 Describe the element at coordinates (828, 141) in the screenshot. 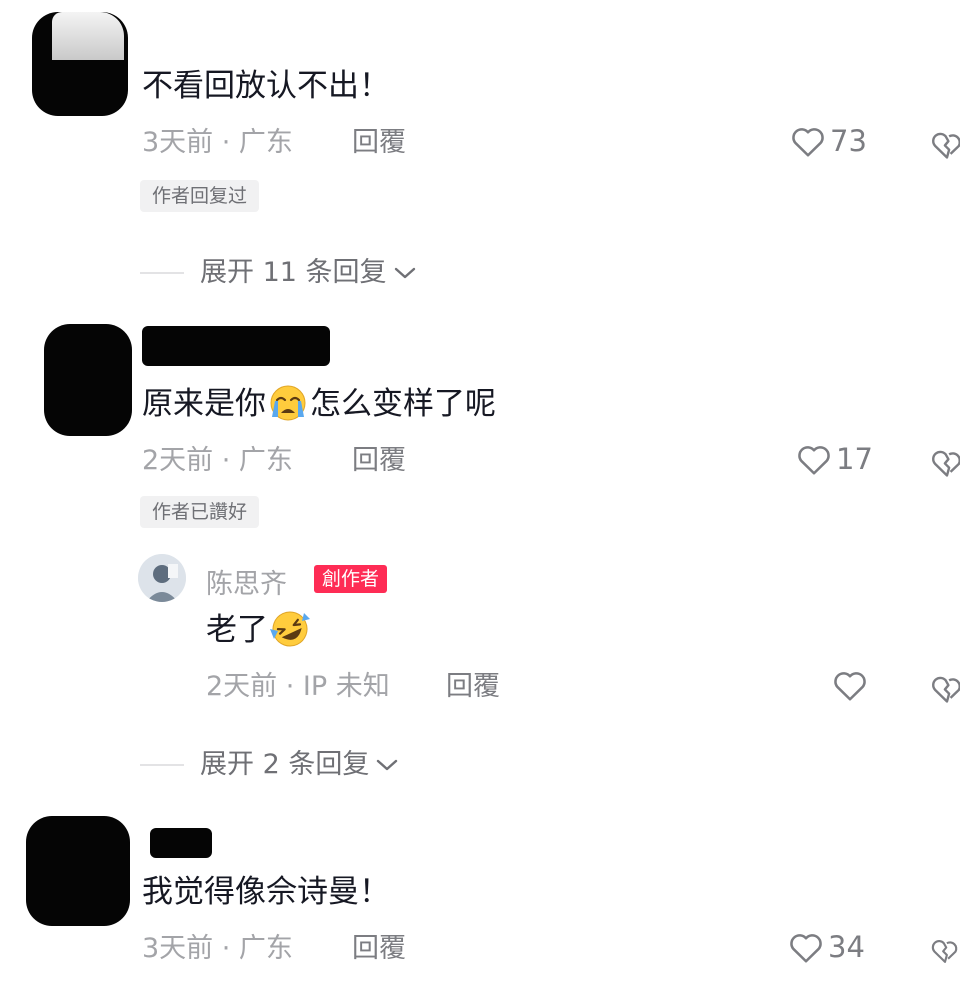

I see `like-button: 73` at that location.